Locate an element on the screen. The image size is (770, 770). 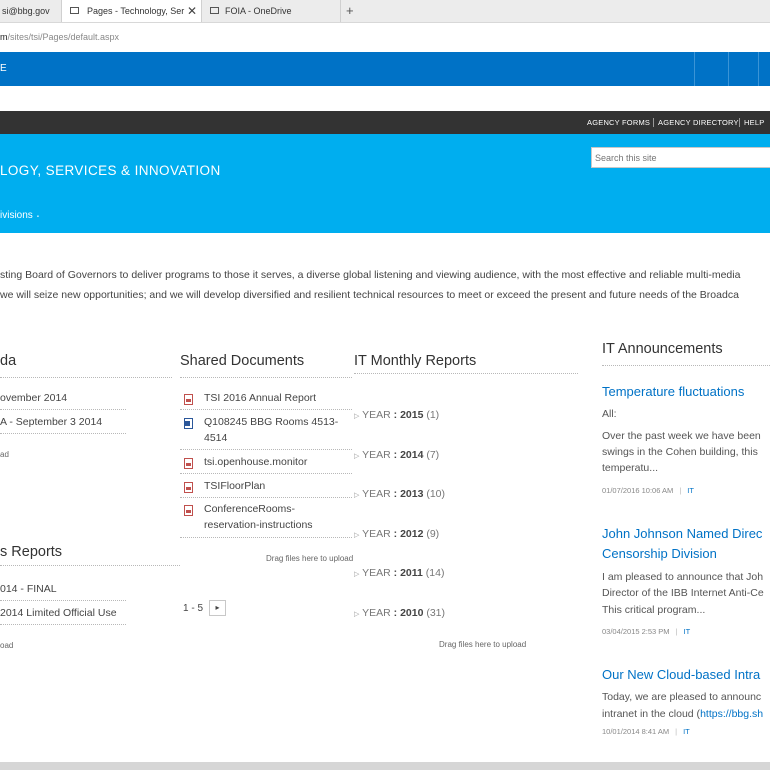
year-count: (10) is located at coordinates (436, 494).